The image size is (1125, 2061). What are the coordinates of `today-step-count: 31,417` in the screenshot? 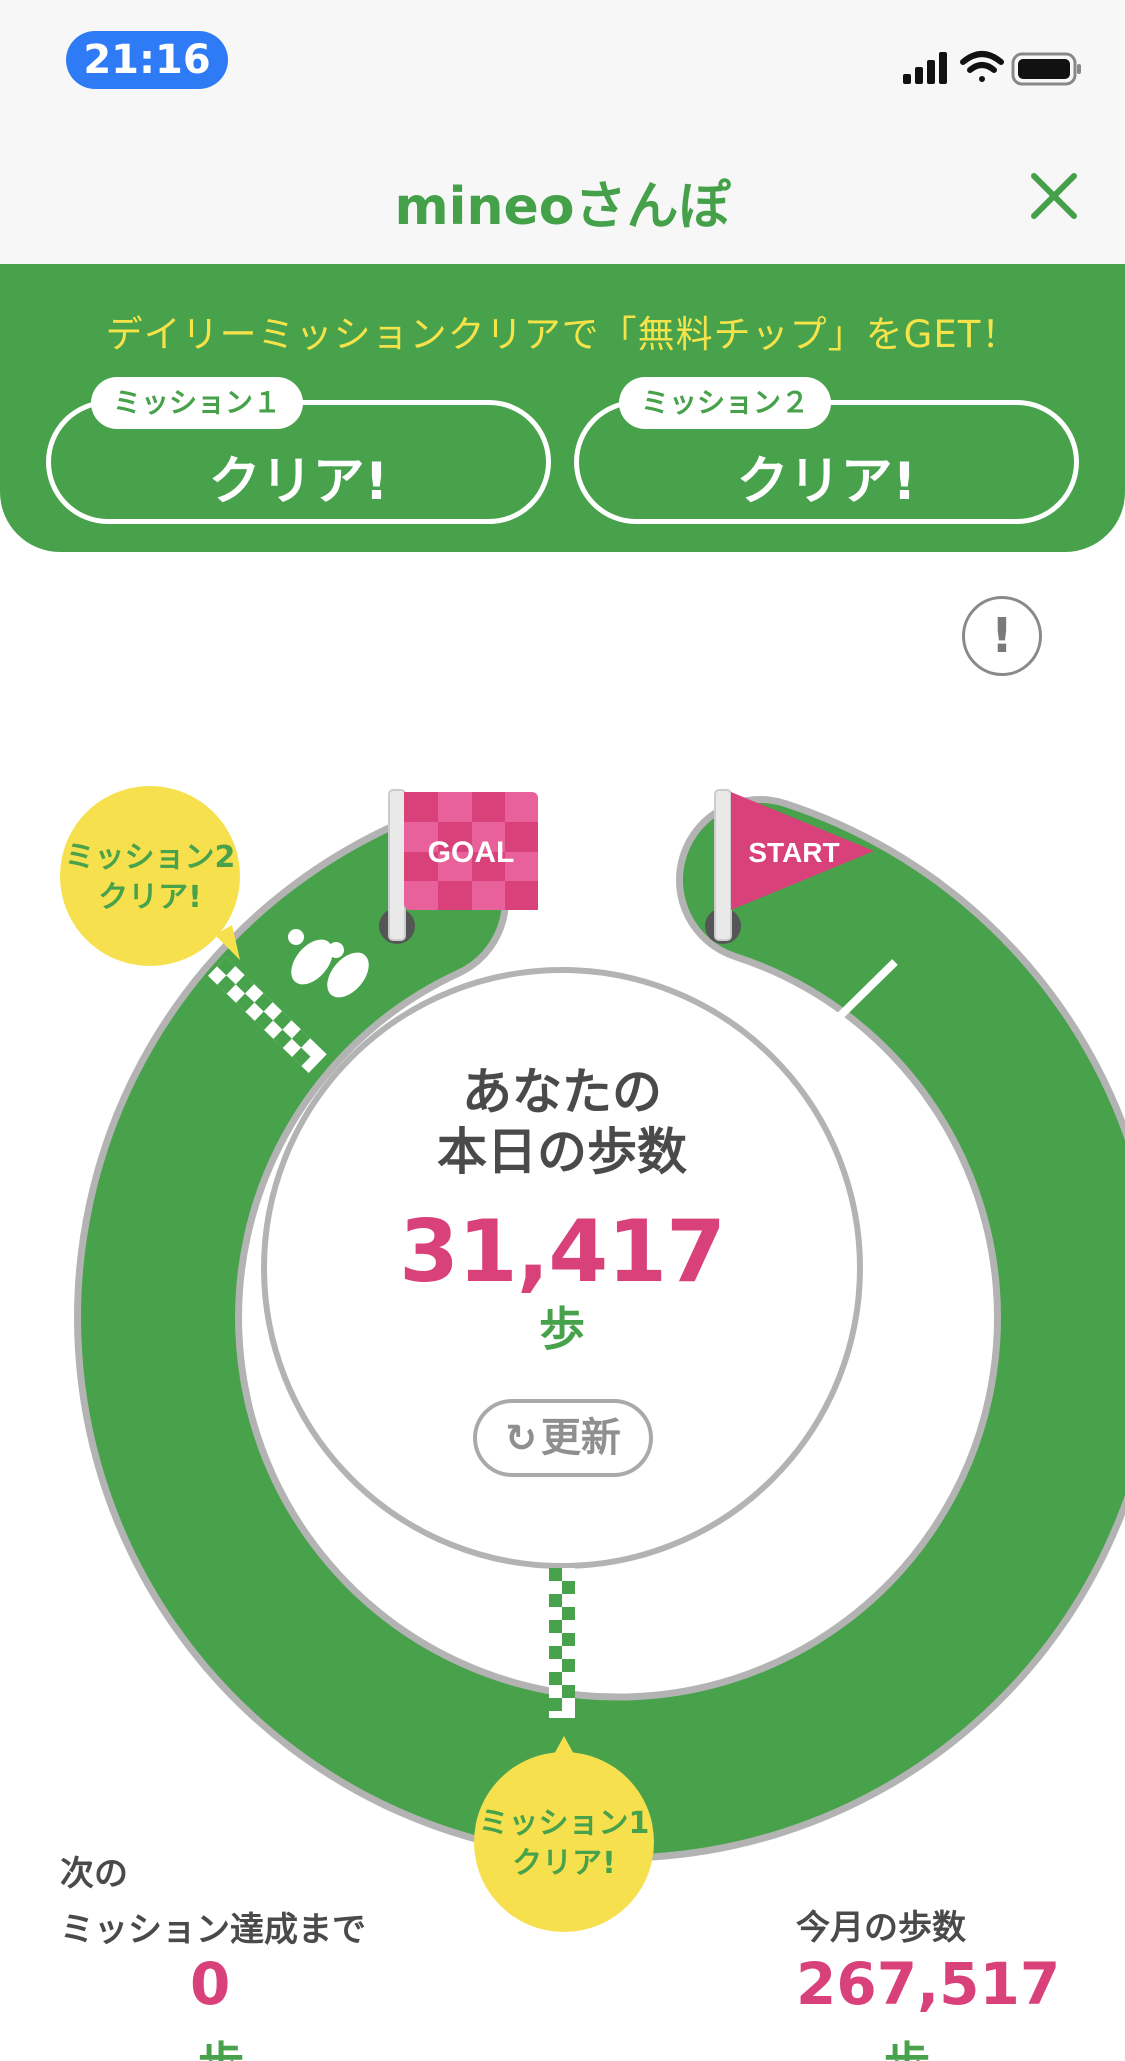 It's located at (562, 1252).